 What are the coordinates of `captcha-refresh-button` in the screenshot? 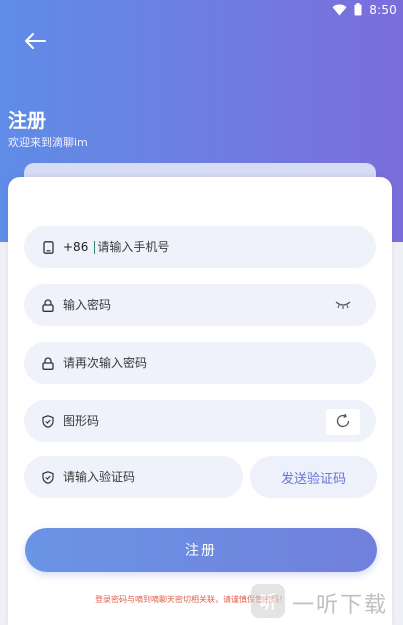 It's located at (343, 422).